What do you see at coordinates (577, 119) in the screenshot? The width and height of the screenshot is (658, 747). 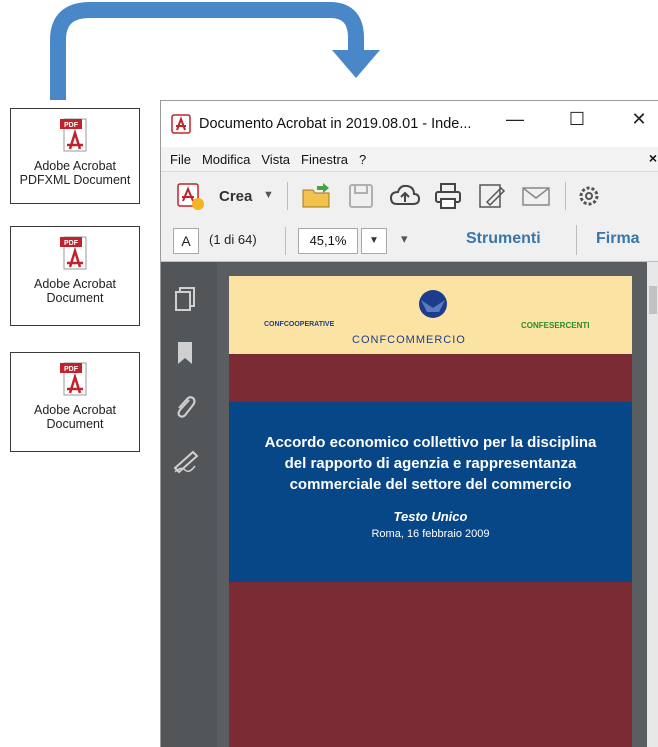 I see `maximize-button: ☐` at bounding box center [577, 119].